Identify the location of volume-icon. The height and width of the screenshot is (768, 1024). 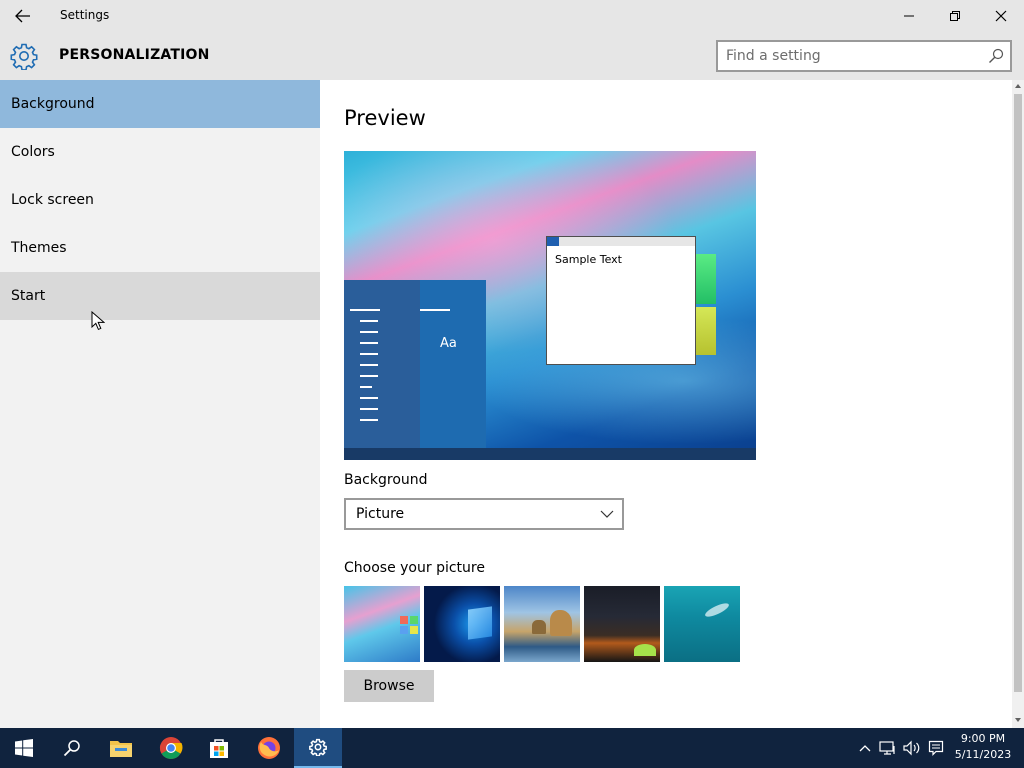
(911, 748).